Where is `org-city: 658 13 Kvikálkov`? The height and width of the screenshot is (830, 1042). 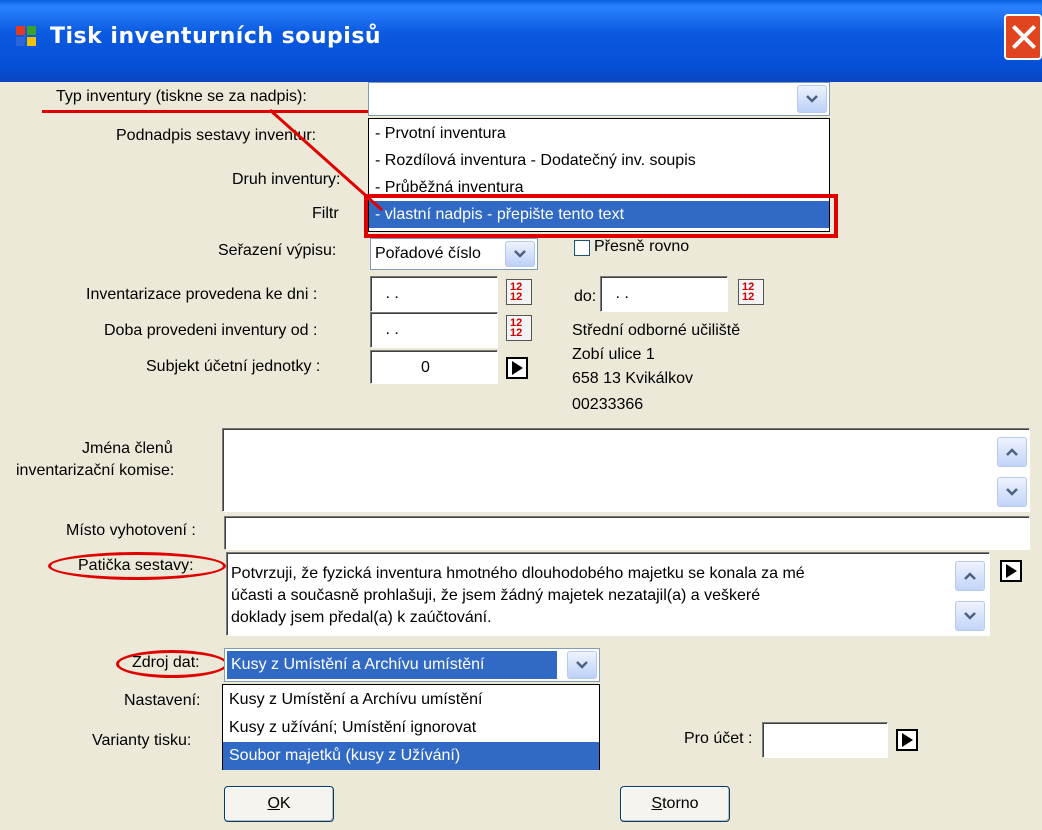
org-city: 658 13 Kvikálkov is located at coordinates (632, 378).